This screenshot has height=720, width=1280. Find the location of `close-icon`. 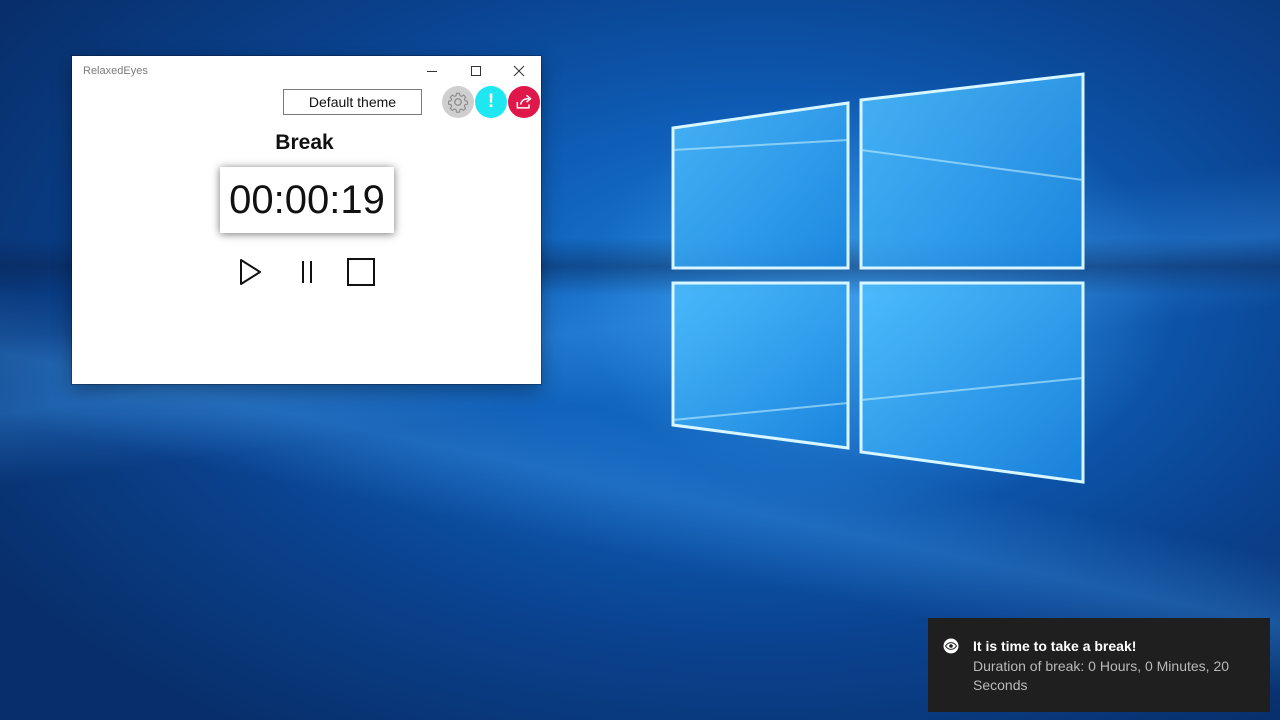

close-icon is located at coordinates (519, 71).